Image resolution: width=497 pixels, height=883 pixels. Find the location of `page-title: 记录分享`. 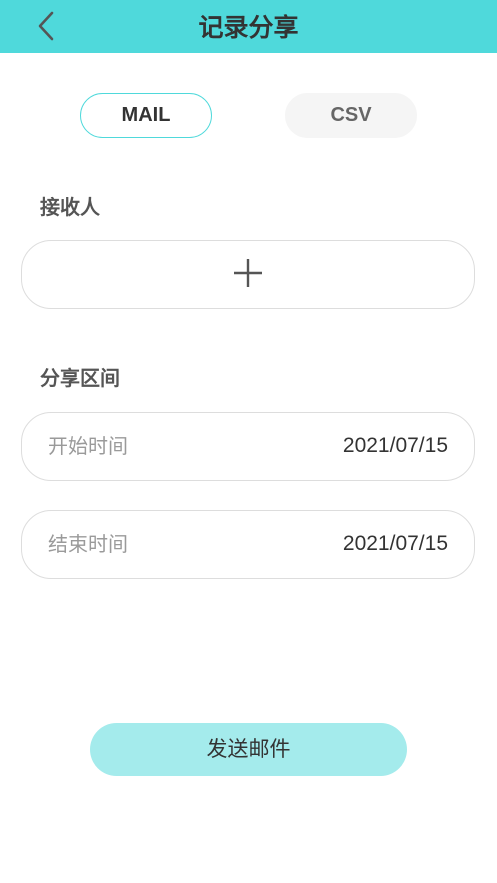

page-title: 记录分享 is located at coordinates (248, 27).